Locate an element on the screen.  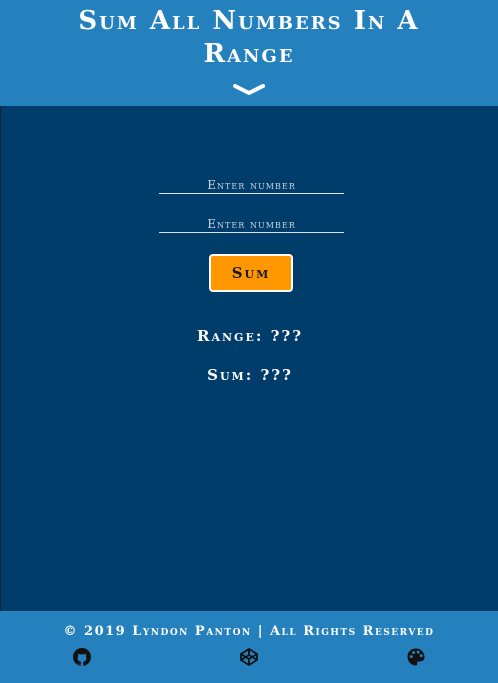
first-number-field is located at coordinates (251, 184).